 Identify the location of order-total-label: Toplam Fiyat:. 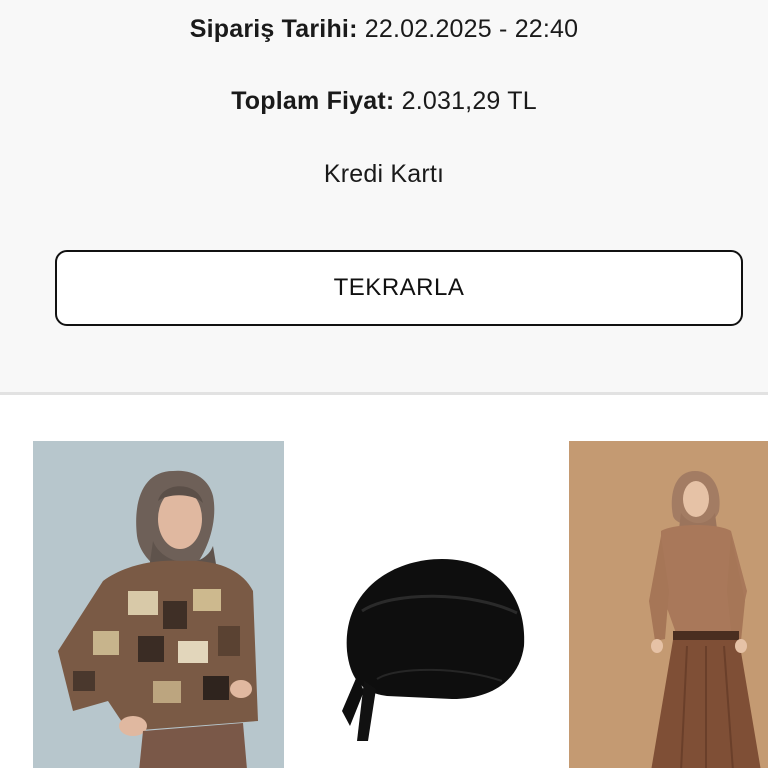
(313, 101).